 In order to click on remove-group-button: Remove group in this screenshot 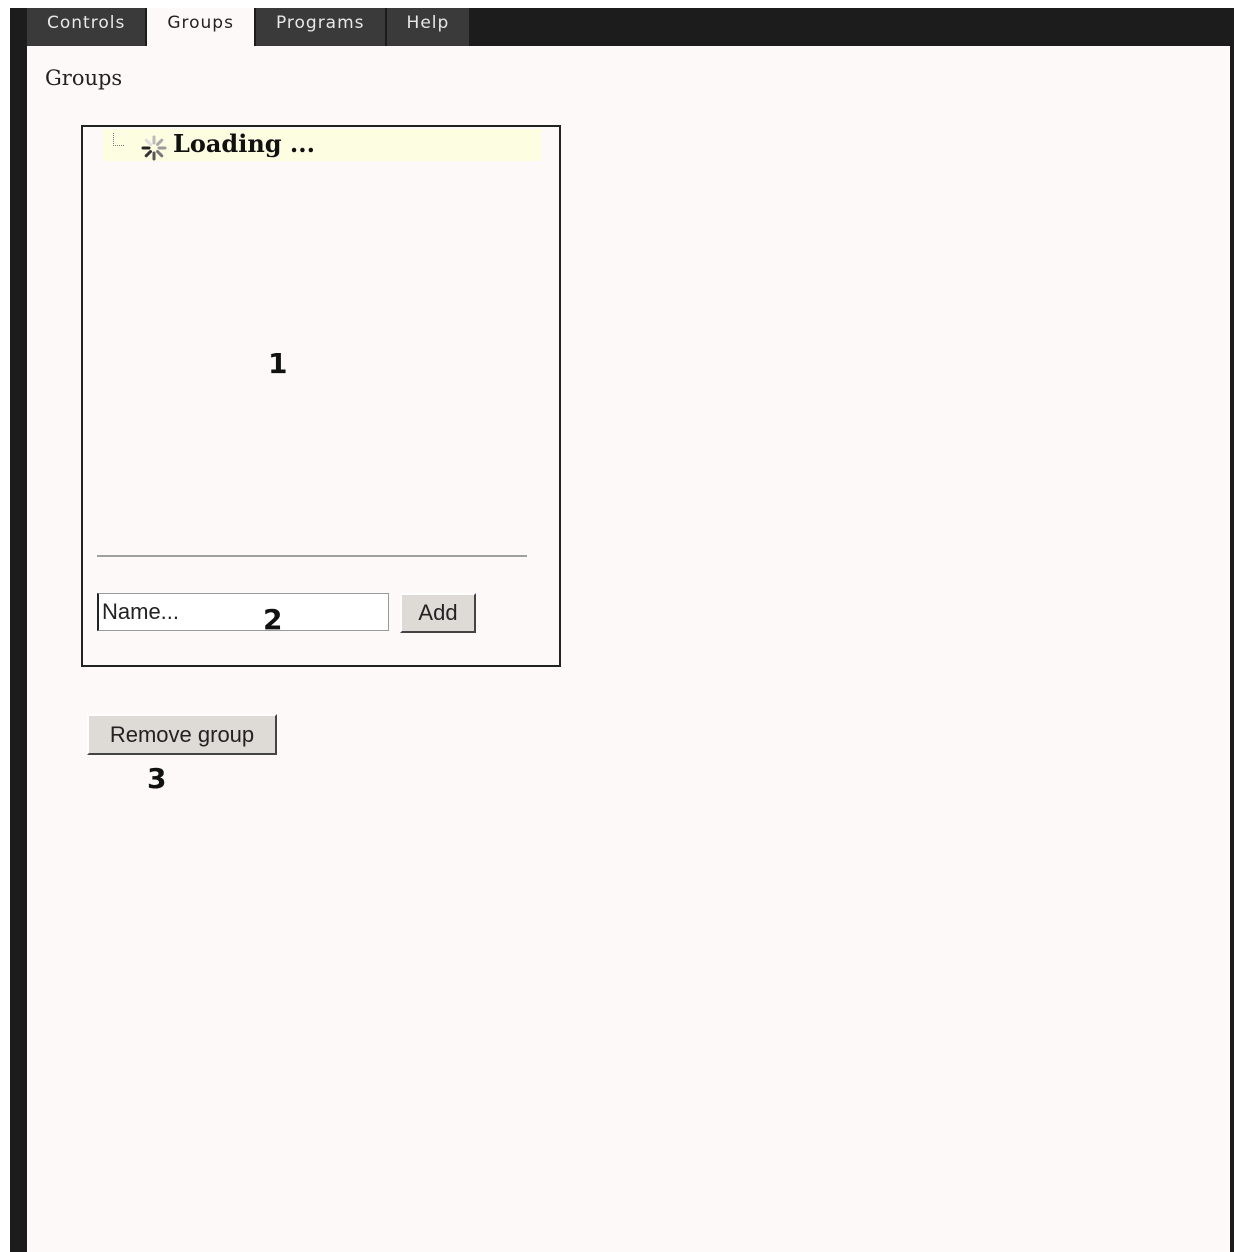, I will do `click(182, 734)`.